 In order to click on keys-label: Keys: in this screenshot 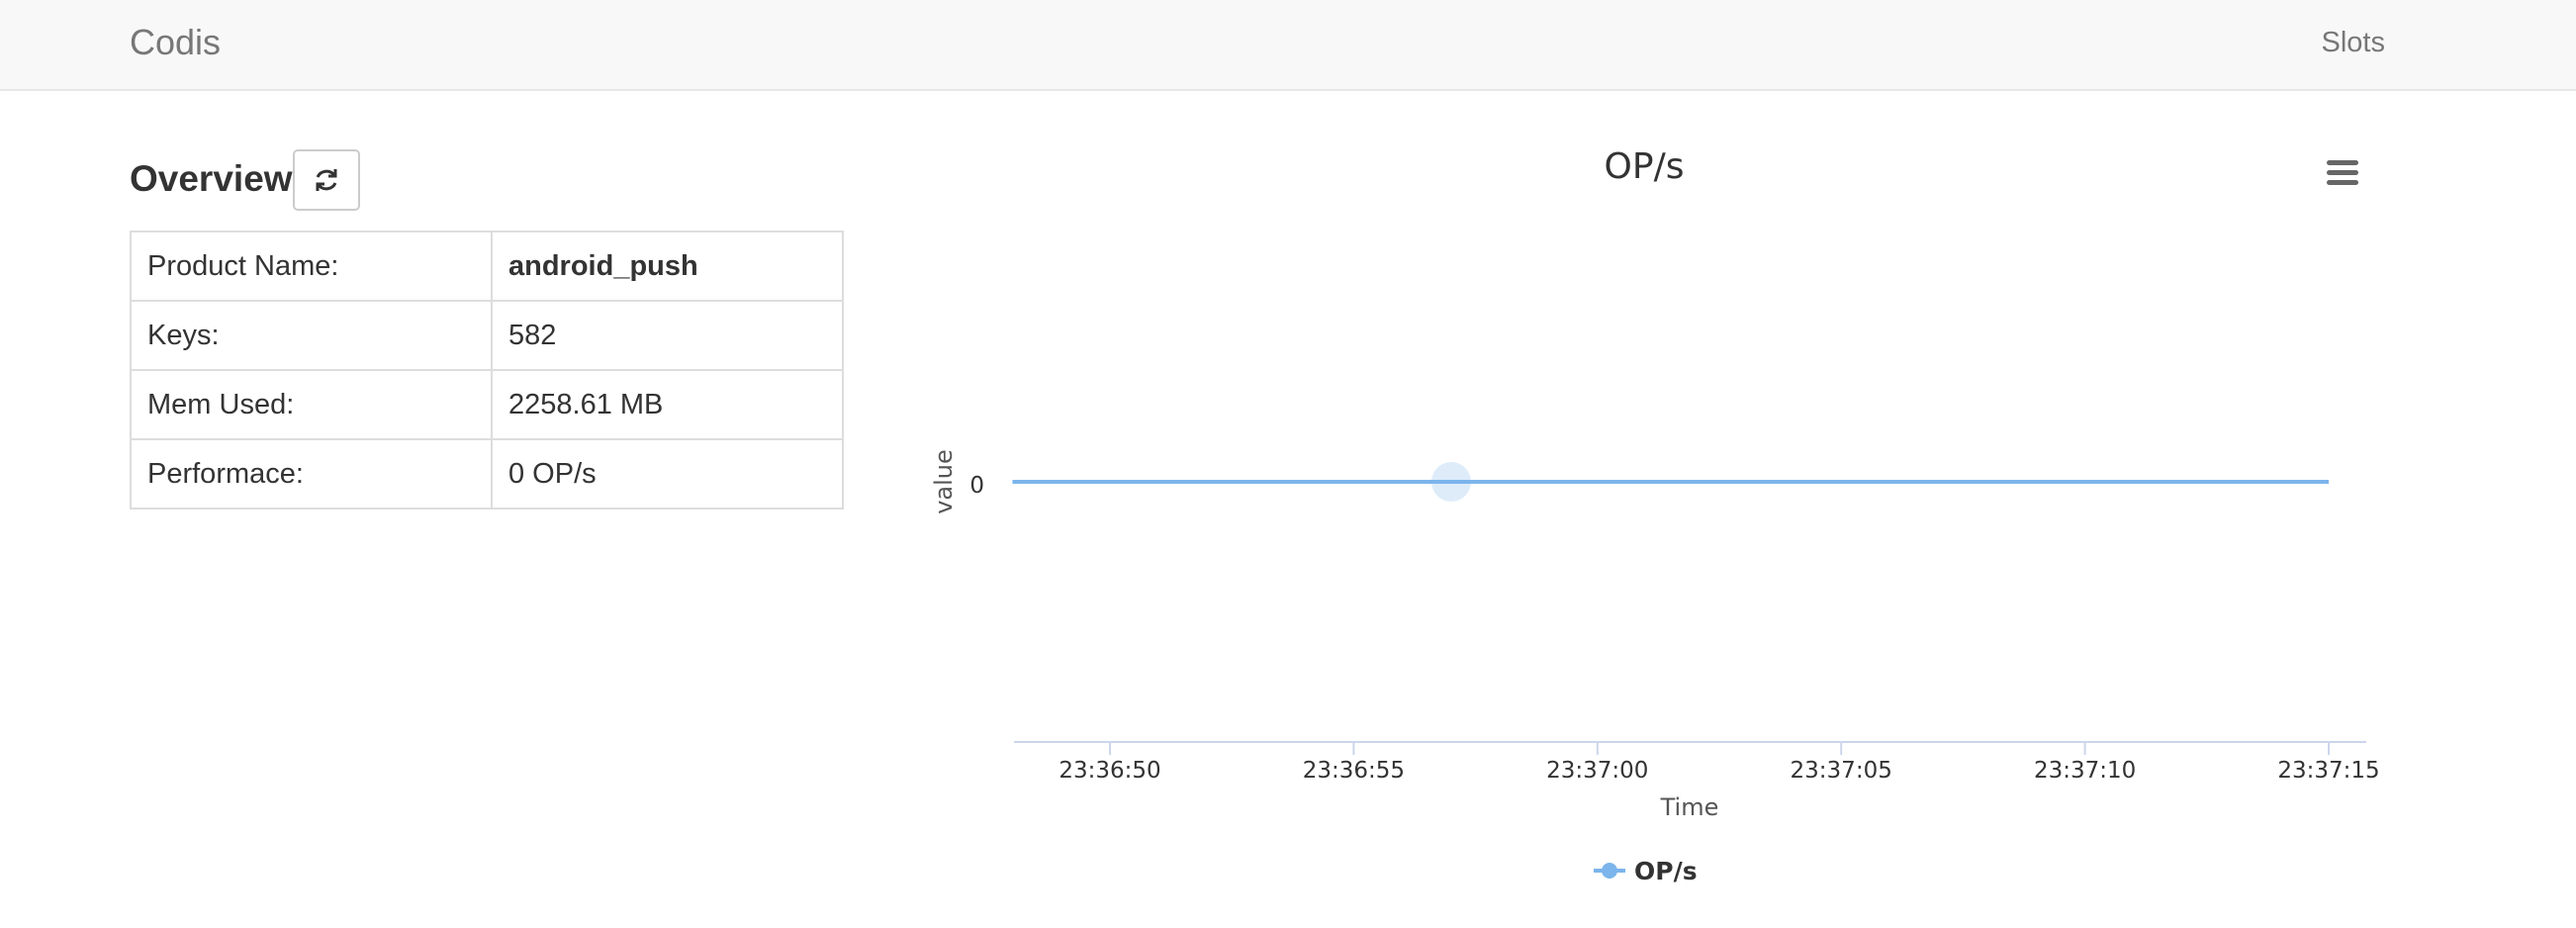, I will do `click(312, 335)`.